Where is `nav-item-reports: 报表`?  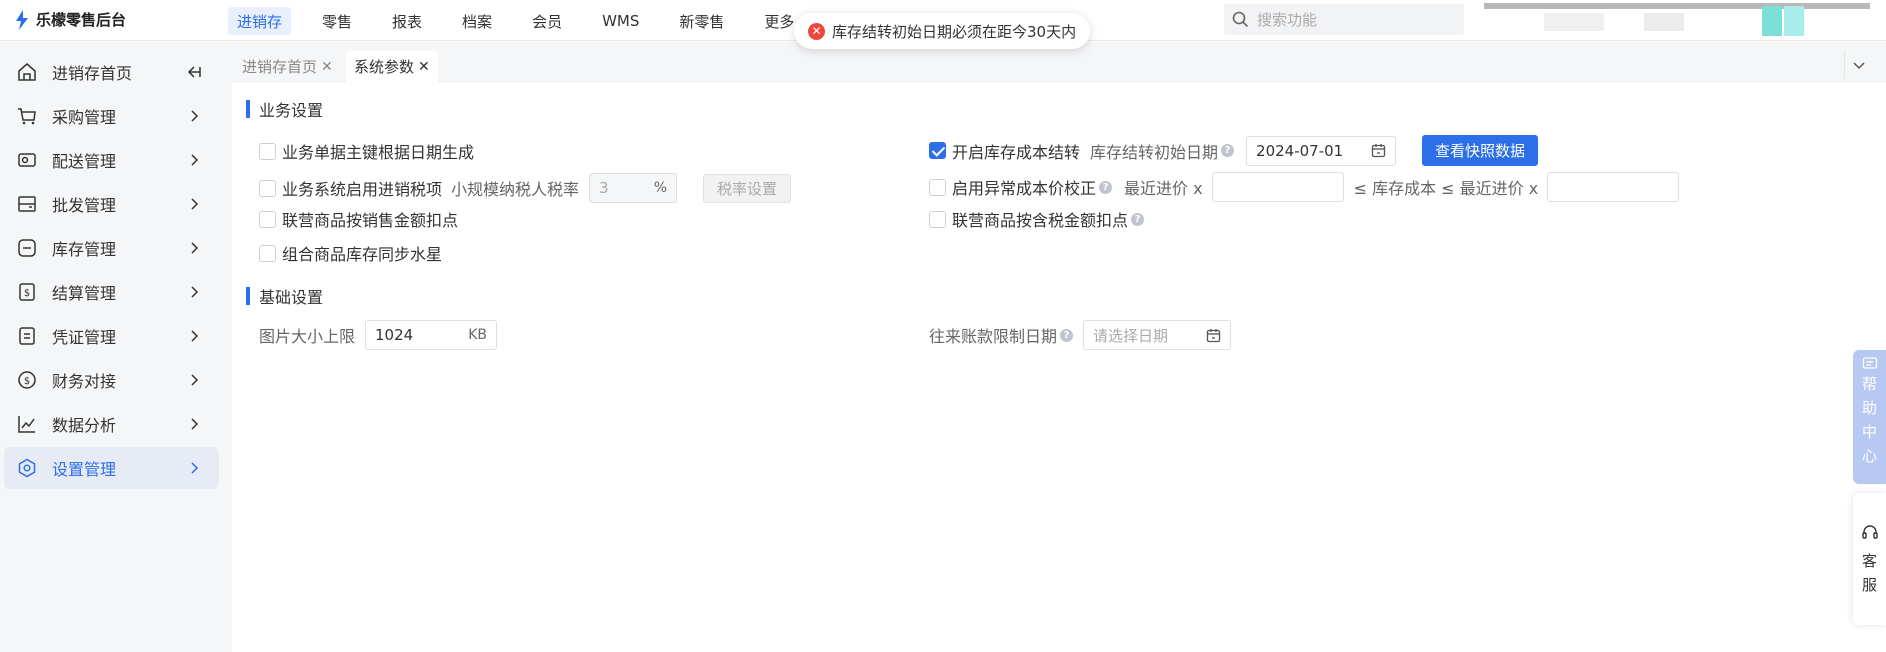 nav-item-reports: 报表 is located at coordinates (407, 21).